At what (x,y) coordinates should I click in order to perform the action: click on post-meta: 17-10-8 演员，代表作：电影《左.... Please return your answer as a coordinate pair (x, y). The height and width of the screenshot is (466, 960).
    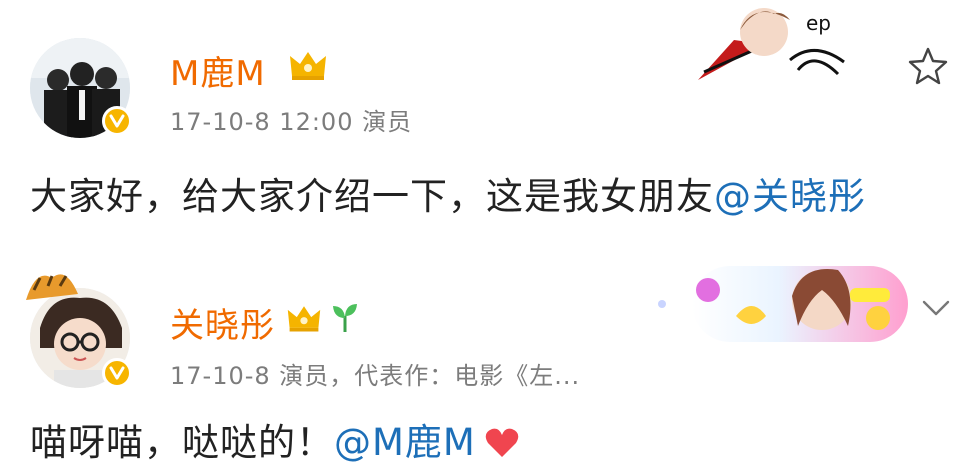
    Looking at the image, I should click on (375, 376).